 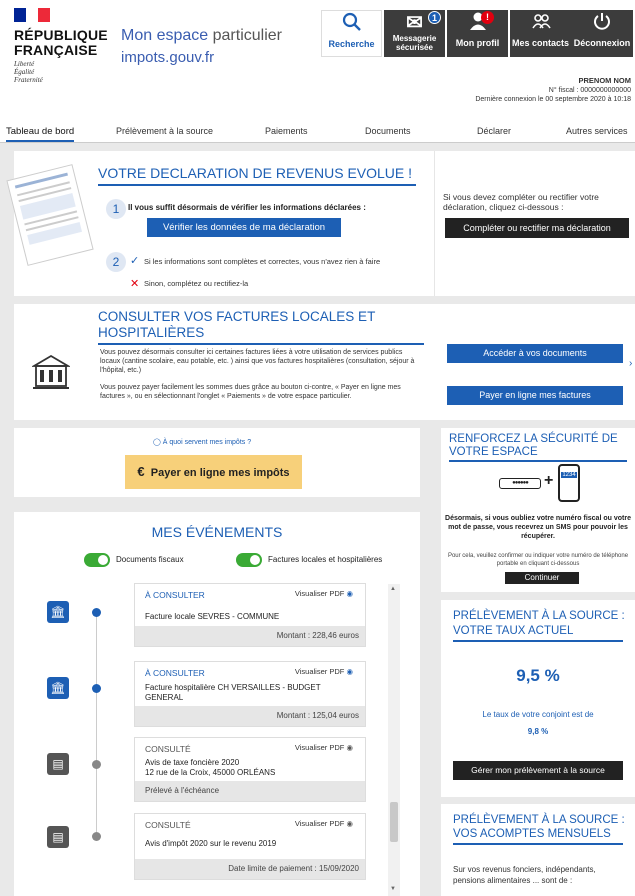 What do you see at coordinates (141, 471) in the screenshot?
I see `euro-icon: €` at bounding box center [141, 471].